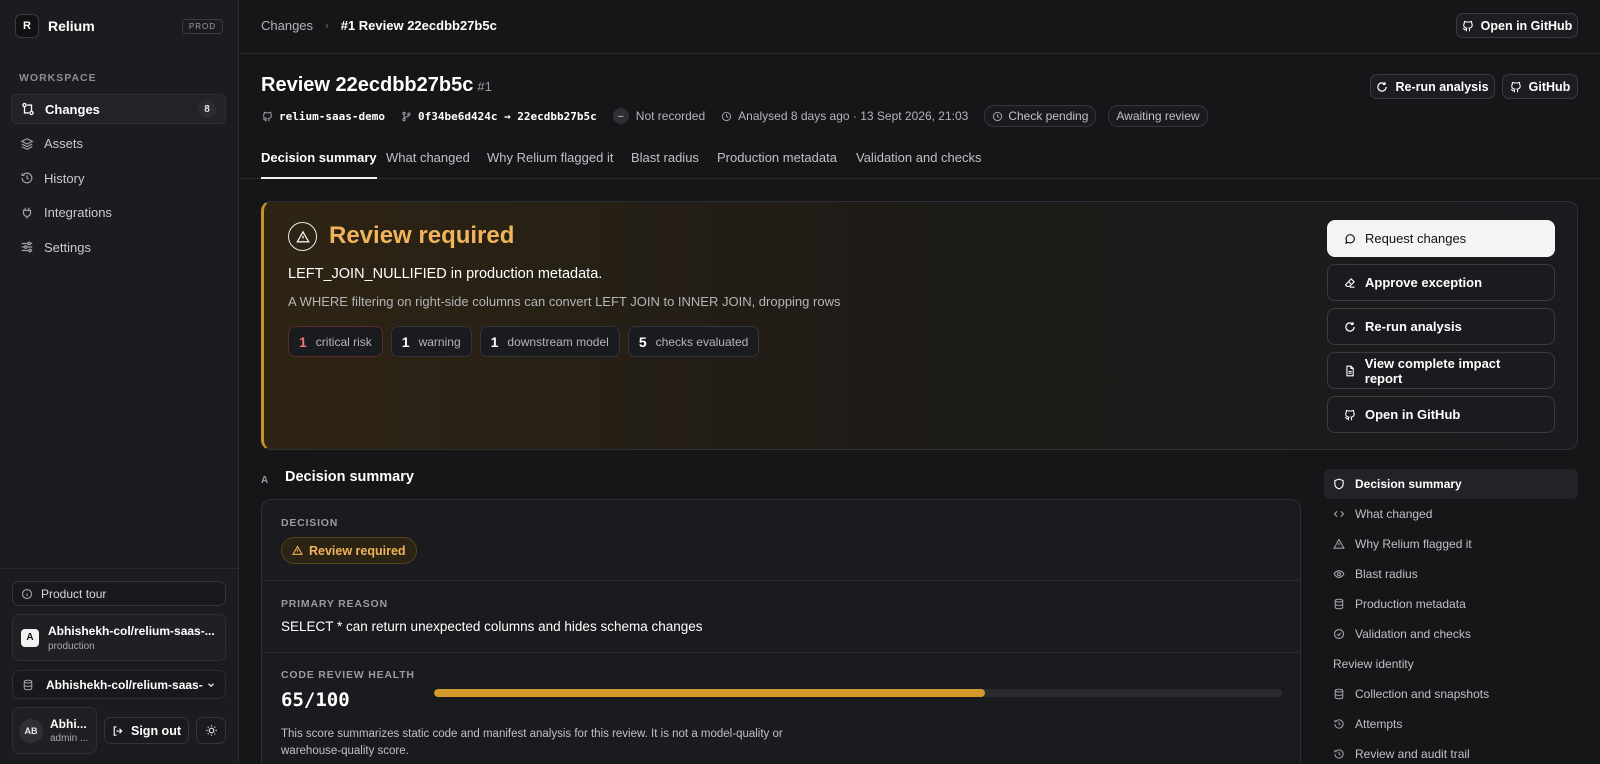  What do you see at coordinates (1394, 514) in the screenshot?
I see `outline-label: What changed` at bounding box center [1394, 514].